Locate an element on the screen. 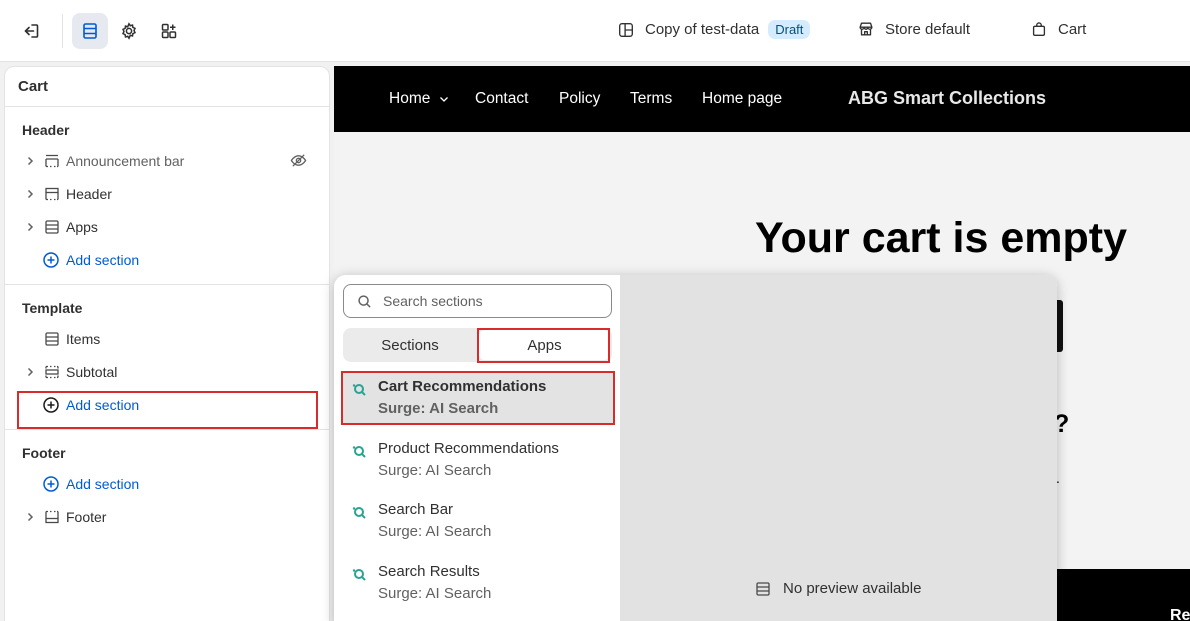 The height and width of the screenshot is (621, 1190). group-title-footer: Footer is located at coordinates (44, 453).